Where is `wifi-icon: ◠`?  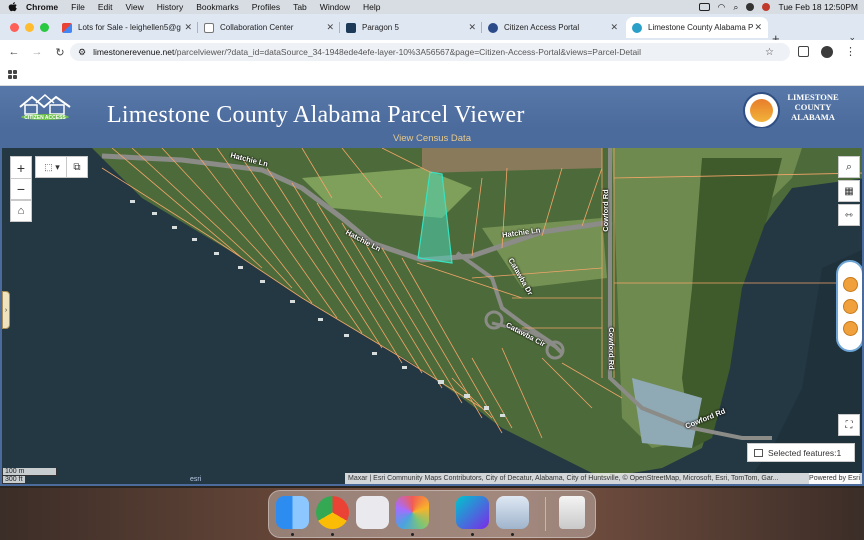 wifi-icon: ◠ is located at coordinates (722, 7).